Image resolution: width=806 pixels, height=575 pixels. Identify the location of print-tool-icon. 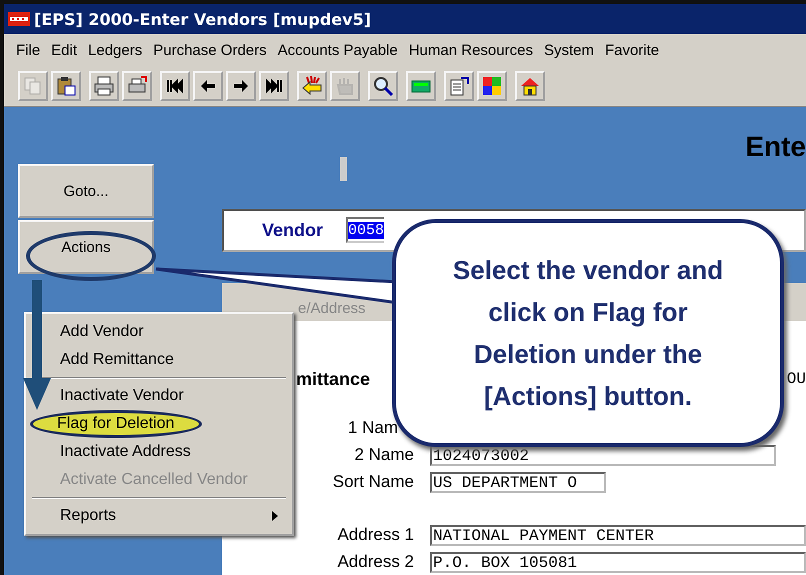
(104, 86).